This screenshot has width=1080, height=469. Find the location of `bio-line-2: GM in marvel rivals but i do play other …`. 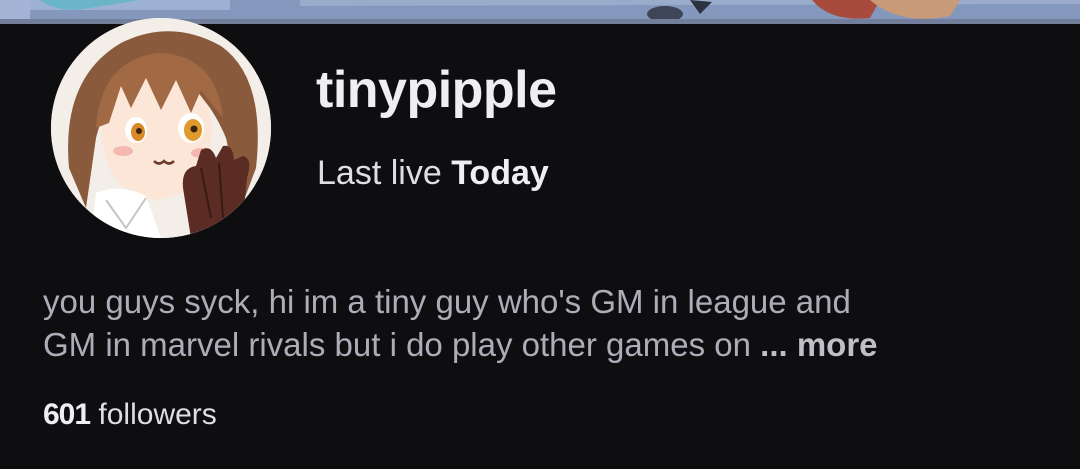

bio-line-2: GM in marvel rivals but i do play other … is located at coordinates (548, 344).